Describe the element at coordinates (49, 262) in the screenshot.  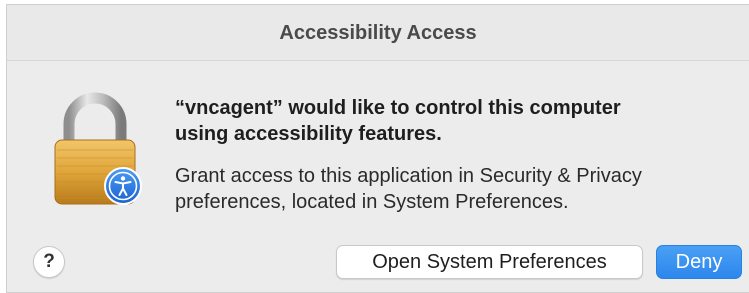
I see `help-button: ?` at that location.